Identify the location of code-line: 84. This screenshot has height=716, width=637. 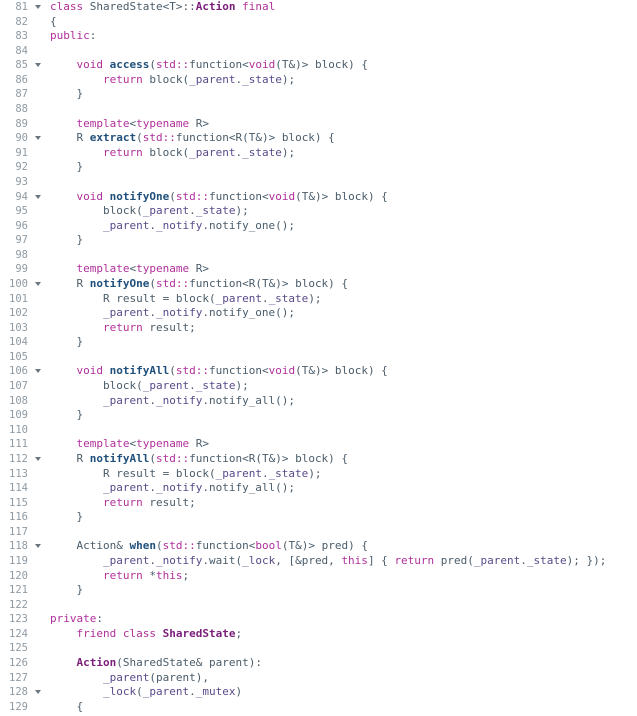
(318, 51).